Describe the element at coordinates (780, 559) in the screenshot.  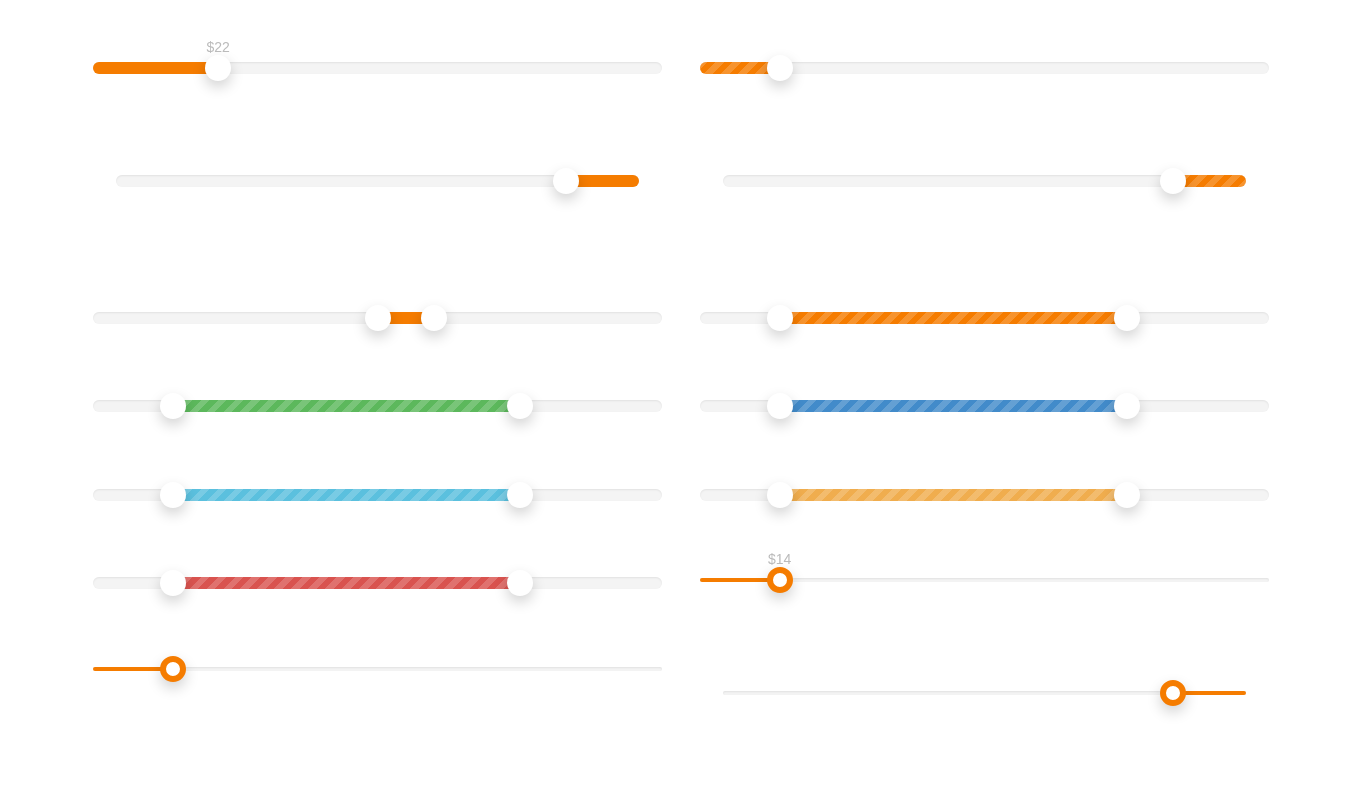
I see `value-label: $14` at that location.